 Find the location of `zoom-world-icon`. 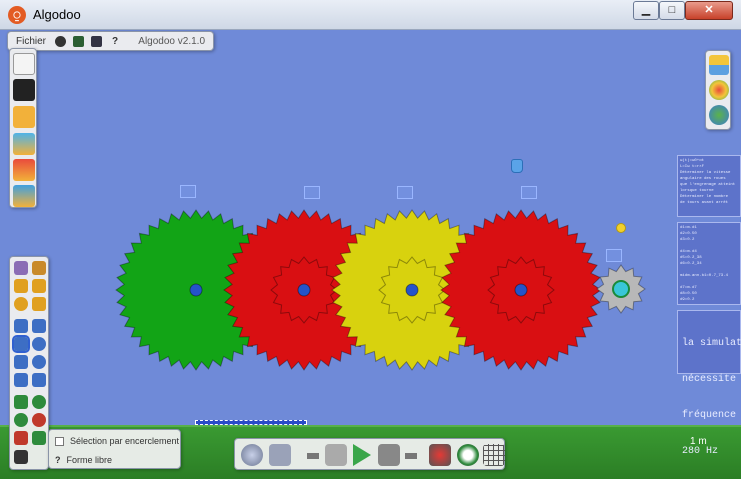

zoom-world-icon is located at coordinates (719, 115).